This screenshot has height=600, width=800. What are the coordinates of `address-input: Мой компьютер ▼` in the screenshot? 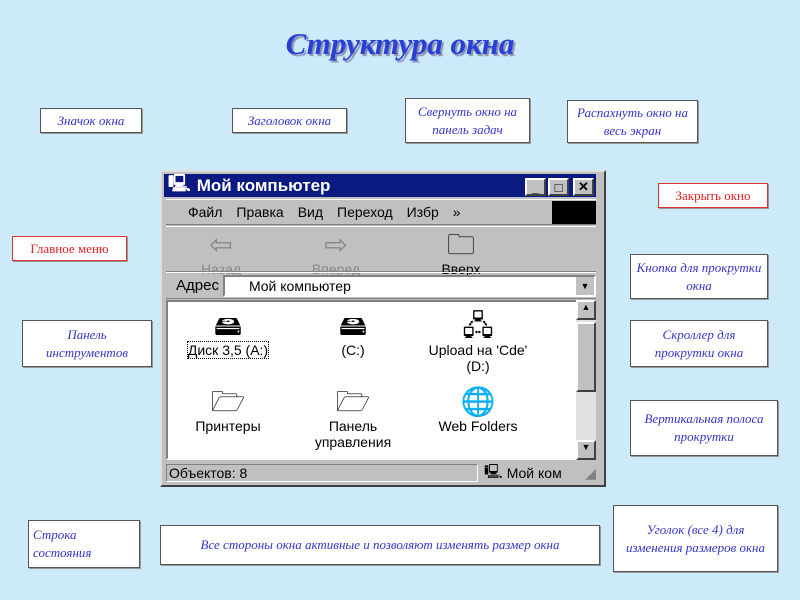 It's located at (409, 285).